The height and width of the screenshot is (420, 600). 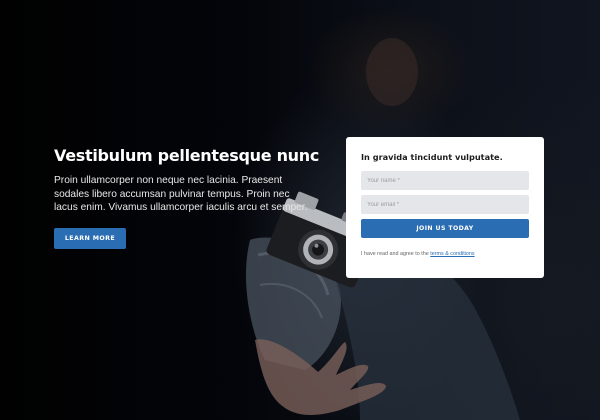 I want to click on email-input, so click(x=445, y=204).